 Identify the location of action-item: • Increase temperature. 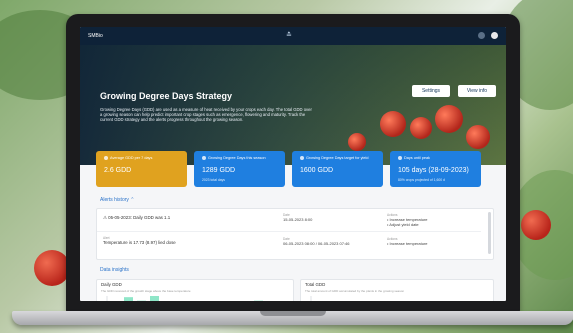
(407, 243).